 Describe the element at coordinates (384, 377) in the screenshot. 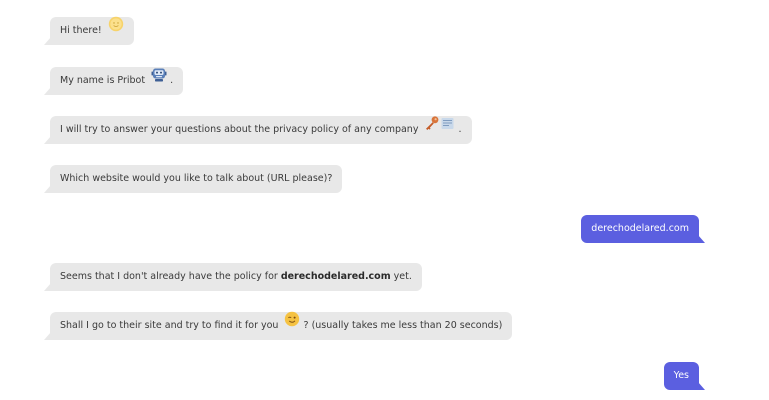

I see `user-message-row: Yes` at that location.